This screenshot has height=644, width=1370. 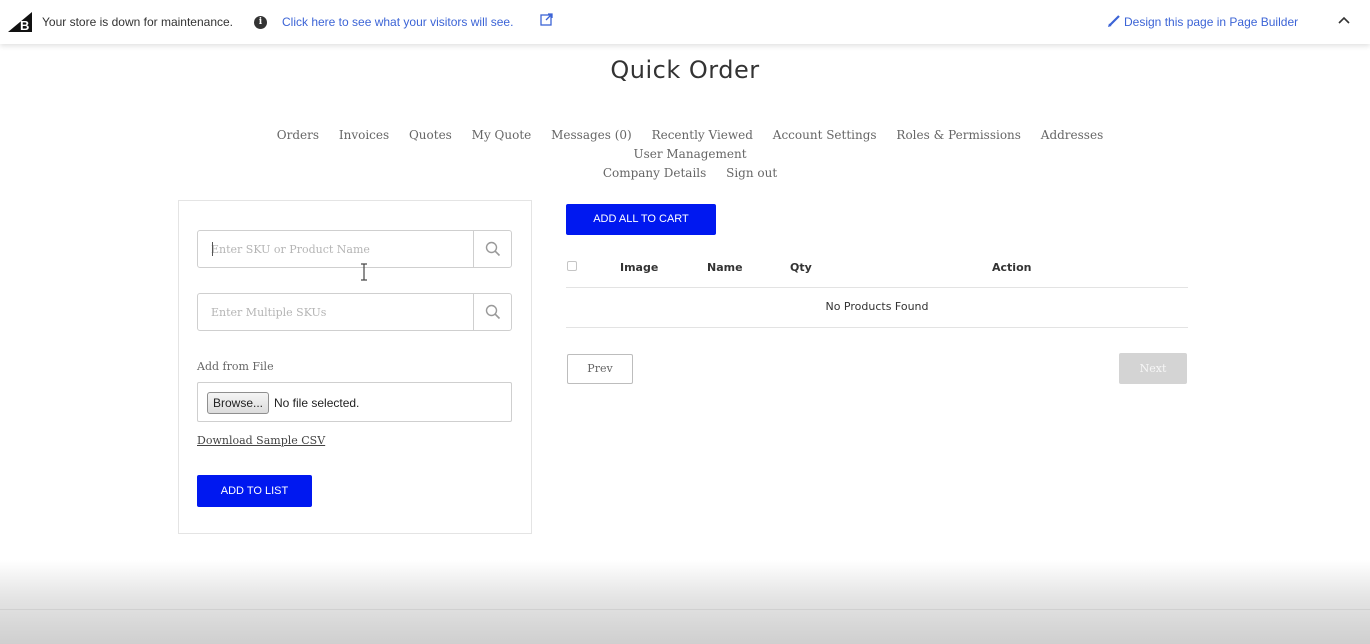 What do you see at coordinates (641, 219) in the screenshot?
I see `add-all-to-cart-button: ADD ALL TO CART` at bounding box center [641, 219].